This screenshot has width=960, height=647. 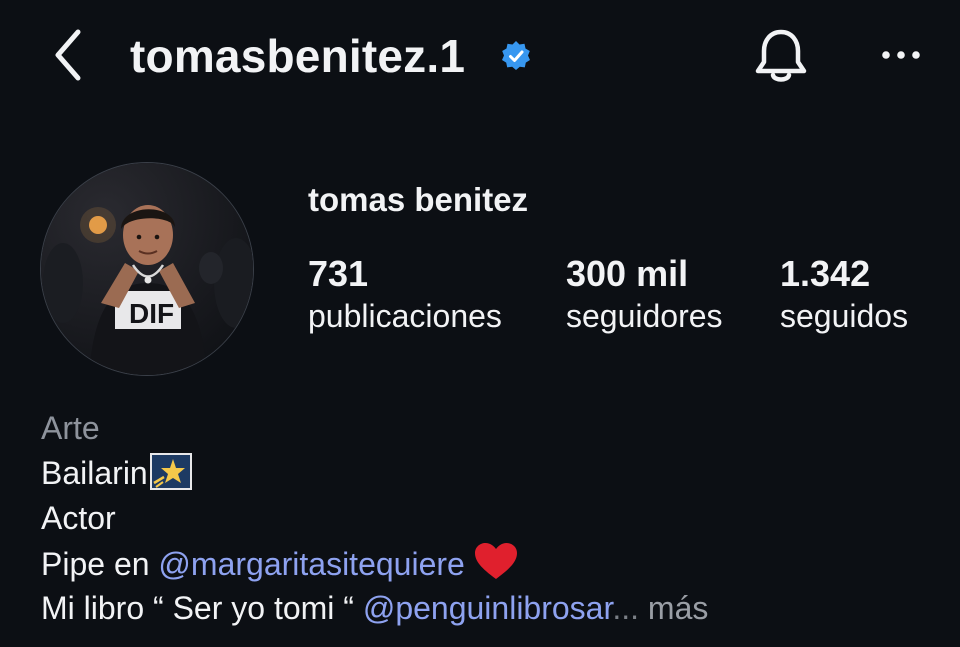 I want to click on bio-category: Arte, so click(x=70, y=428).